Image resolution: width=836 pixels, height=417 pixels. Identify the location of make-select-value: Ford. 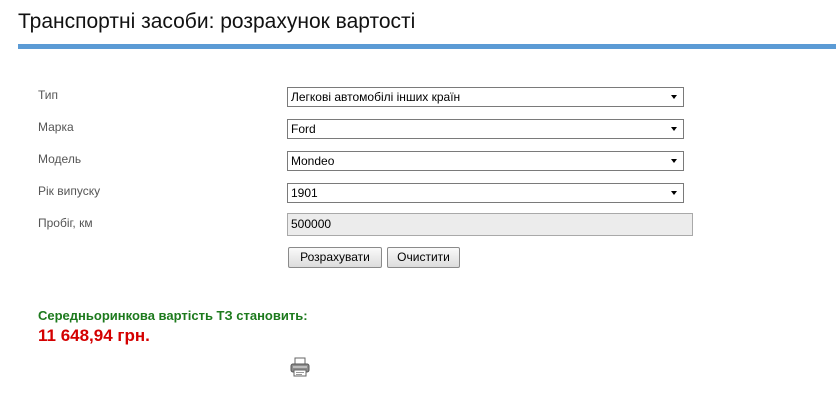
(303, 129).